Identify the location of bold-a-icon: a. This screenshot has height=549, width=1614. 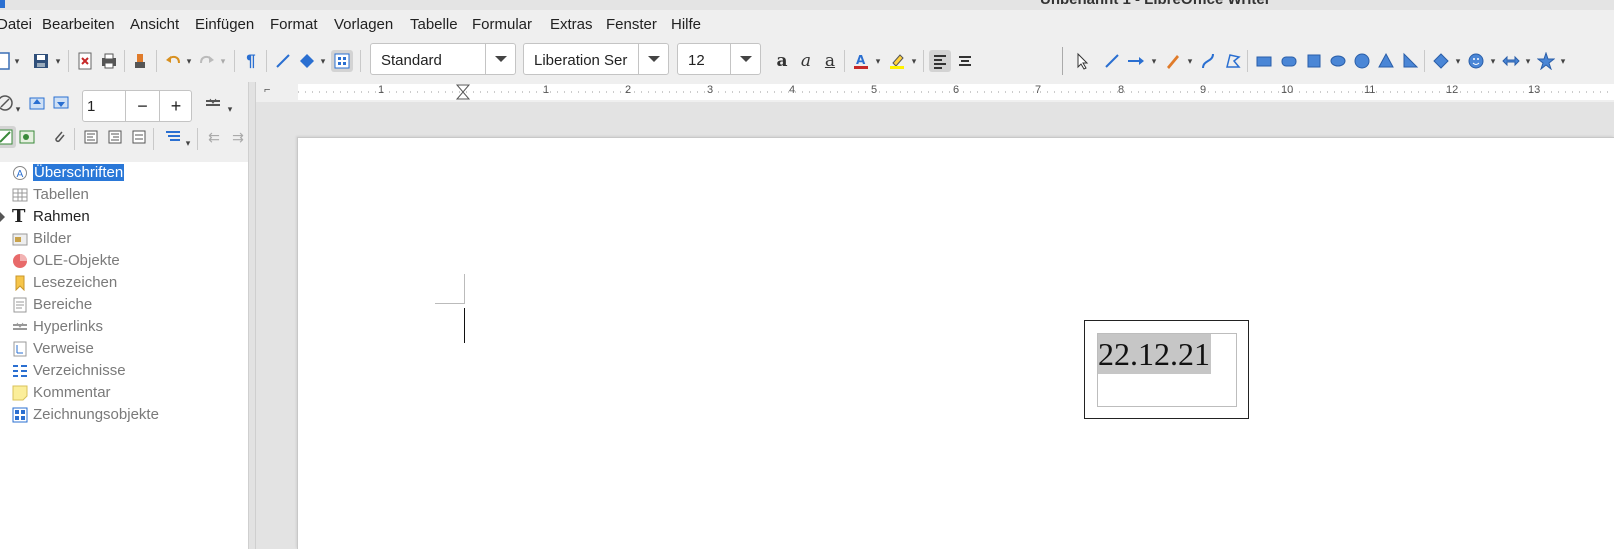
(782, 61).